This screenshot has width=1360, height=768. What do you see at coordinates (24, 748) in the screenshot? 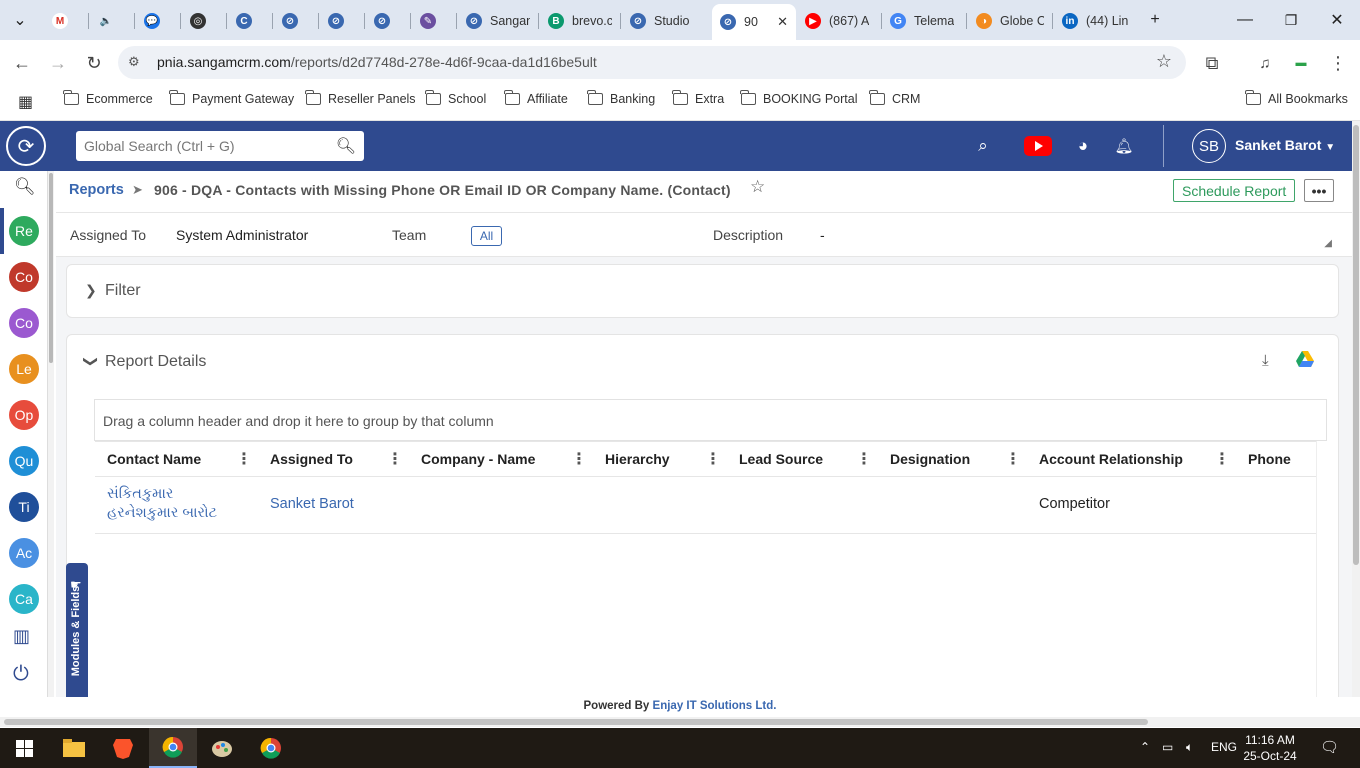
I see `windows-start-icon` at bounding box center [24, 748].